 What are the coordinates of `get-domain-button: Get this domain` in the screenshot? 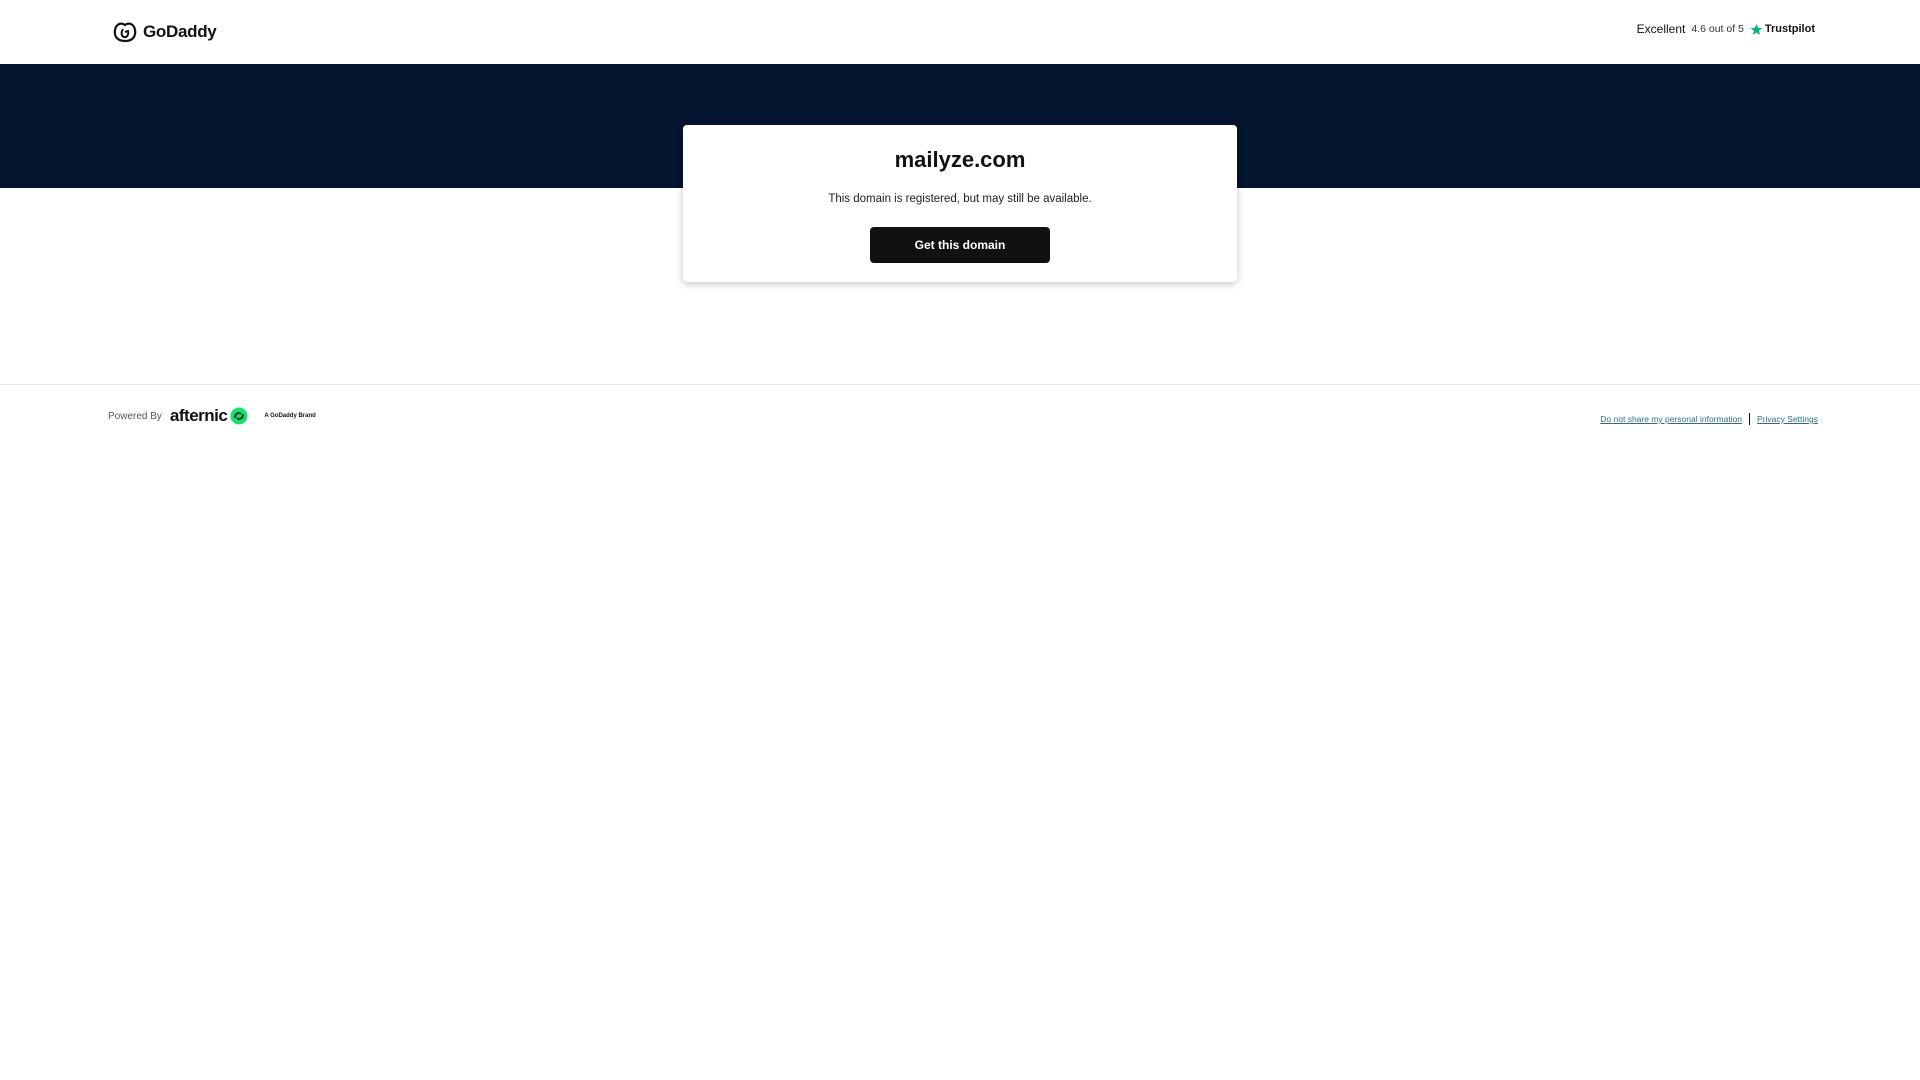 It's located at (960, 245).